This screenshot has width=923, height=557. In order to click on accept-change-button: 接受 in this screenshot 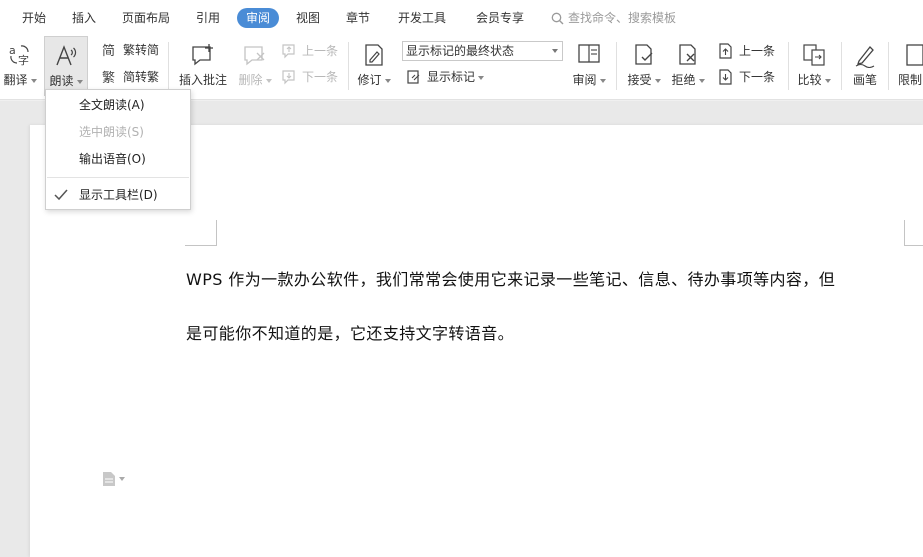, I will do `click(644, 66)`.